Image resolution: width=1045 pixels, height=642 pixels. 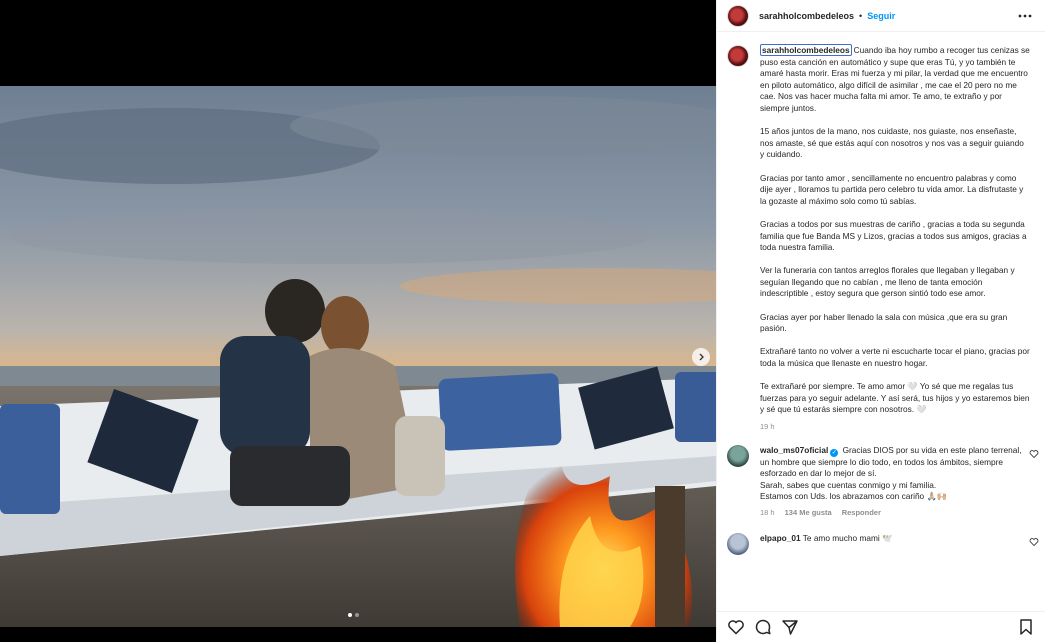 I want to click on follow-button: Seguir, so click(x=881, y=16).